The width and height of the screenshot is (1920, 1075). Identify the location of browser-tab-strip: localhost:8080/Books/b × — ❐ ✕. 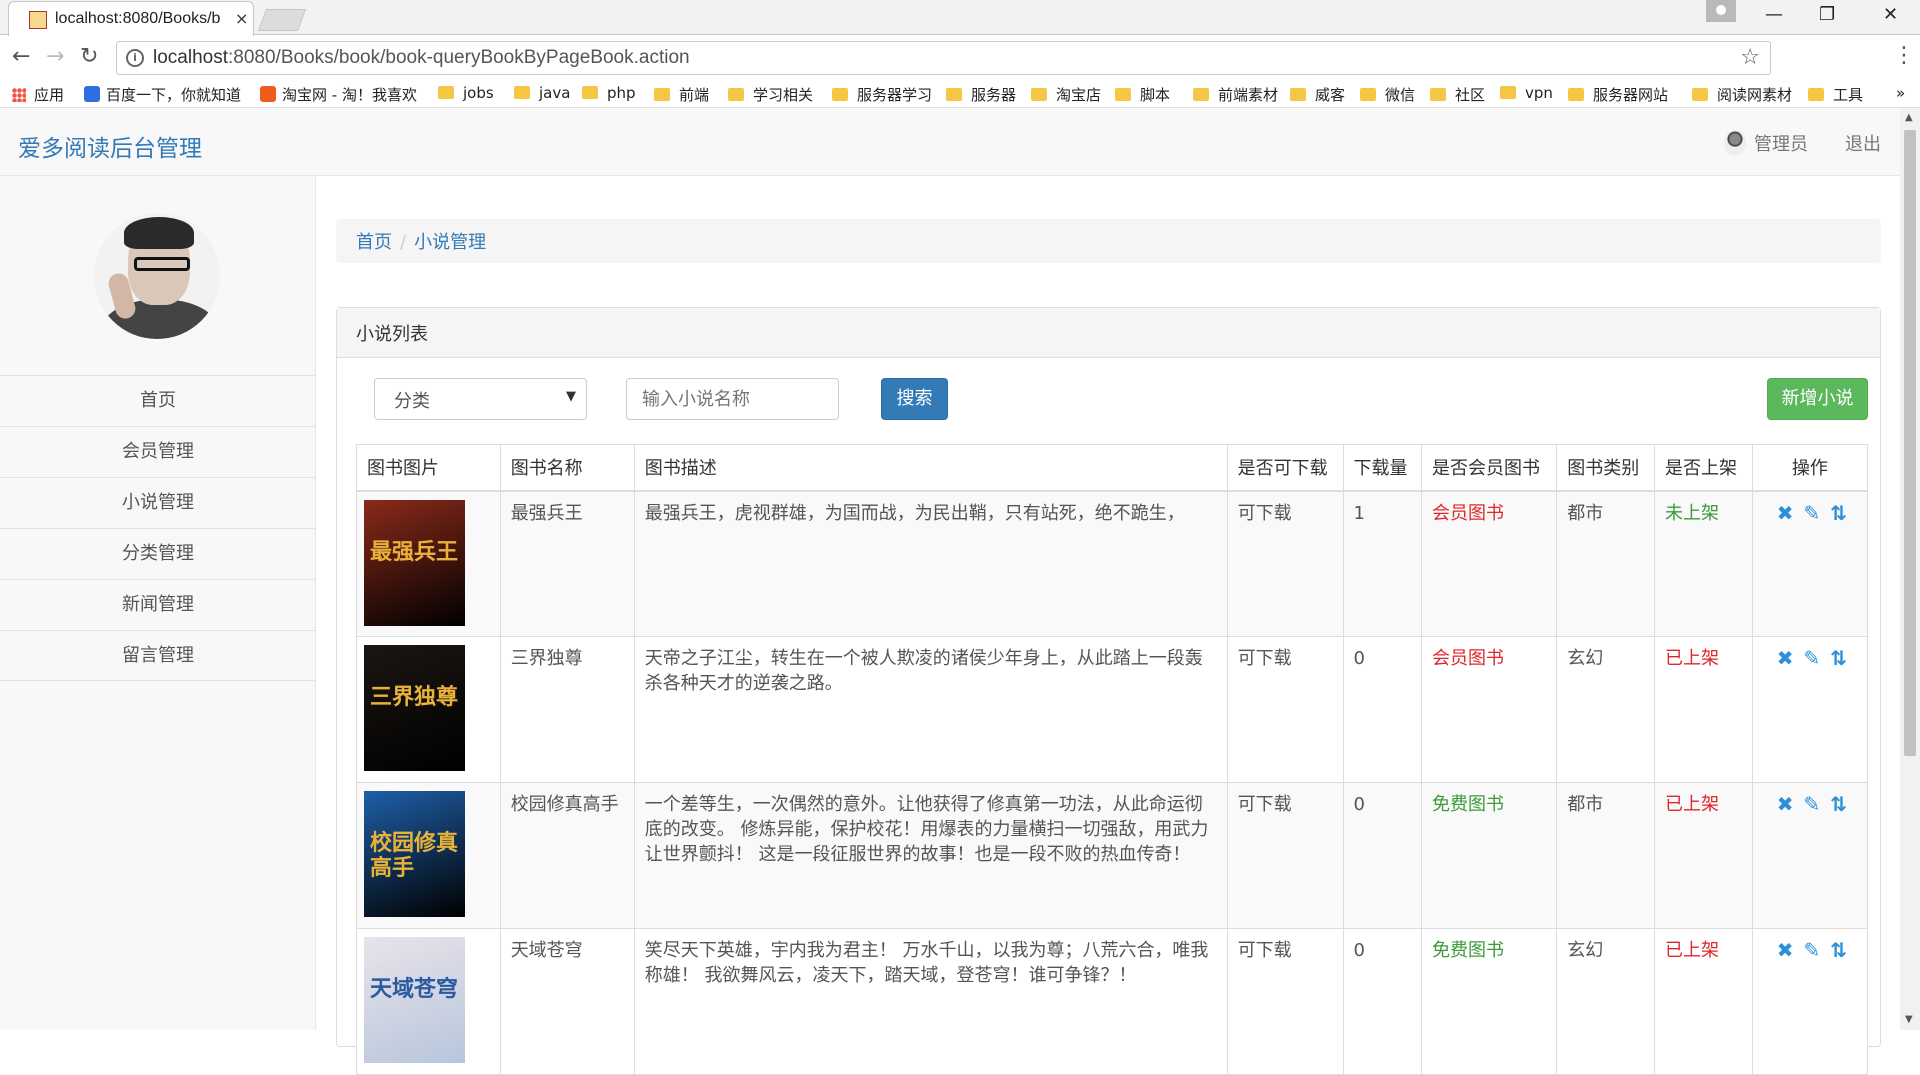
(960, 18).